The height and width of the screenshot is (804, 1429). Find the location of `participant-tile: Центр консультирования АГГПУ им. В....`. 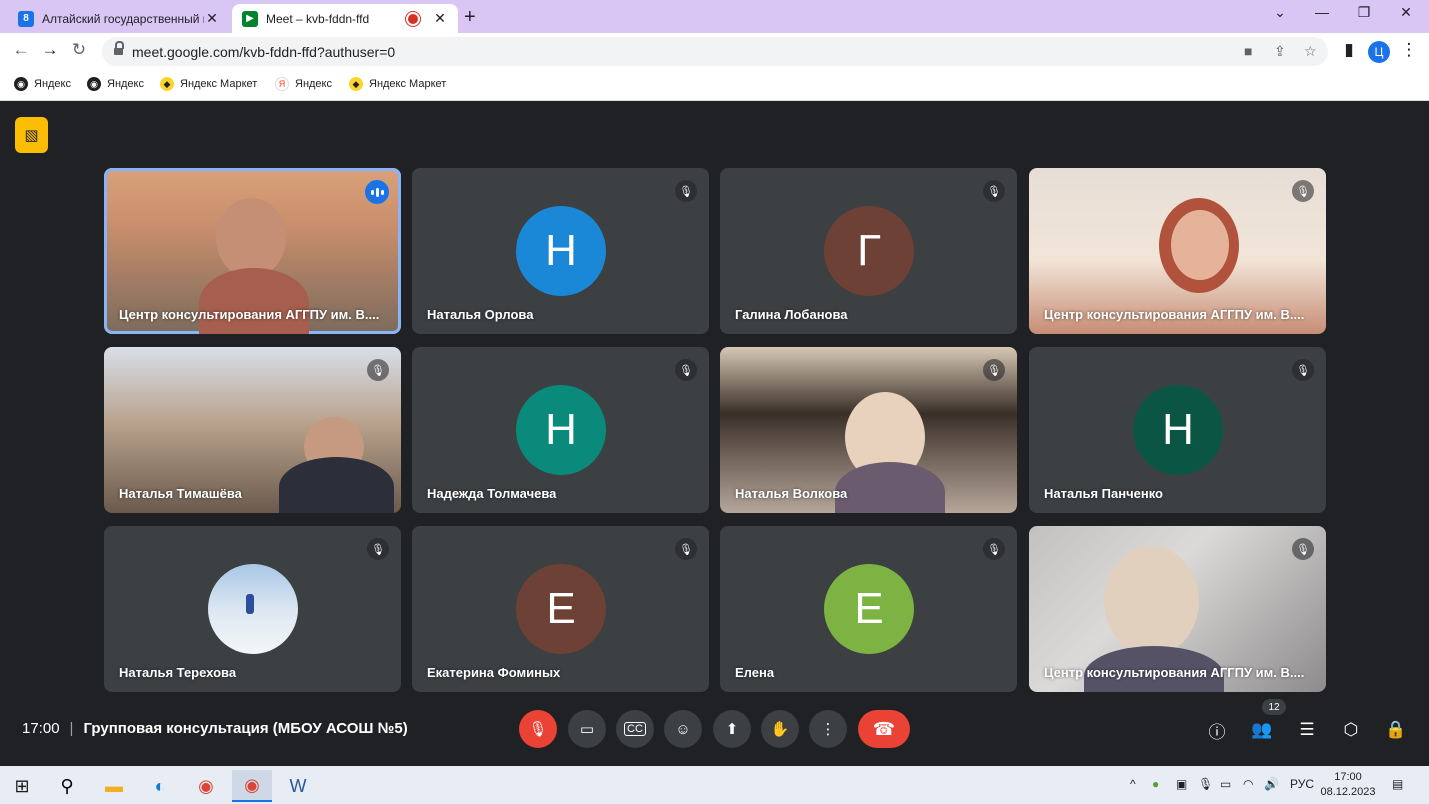

participant-tile: Центр консультирования АГГПУ им. В.... is located at coordinates (252, 251).